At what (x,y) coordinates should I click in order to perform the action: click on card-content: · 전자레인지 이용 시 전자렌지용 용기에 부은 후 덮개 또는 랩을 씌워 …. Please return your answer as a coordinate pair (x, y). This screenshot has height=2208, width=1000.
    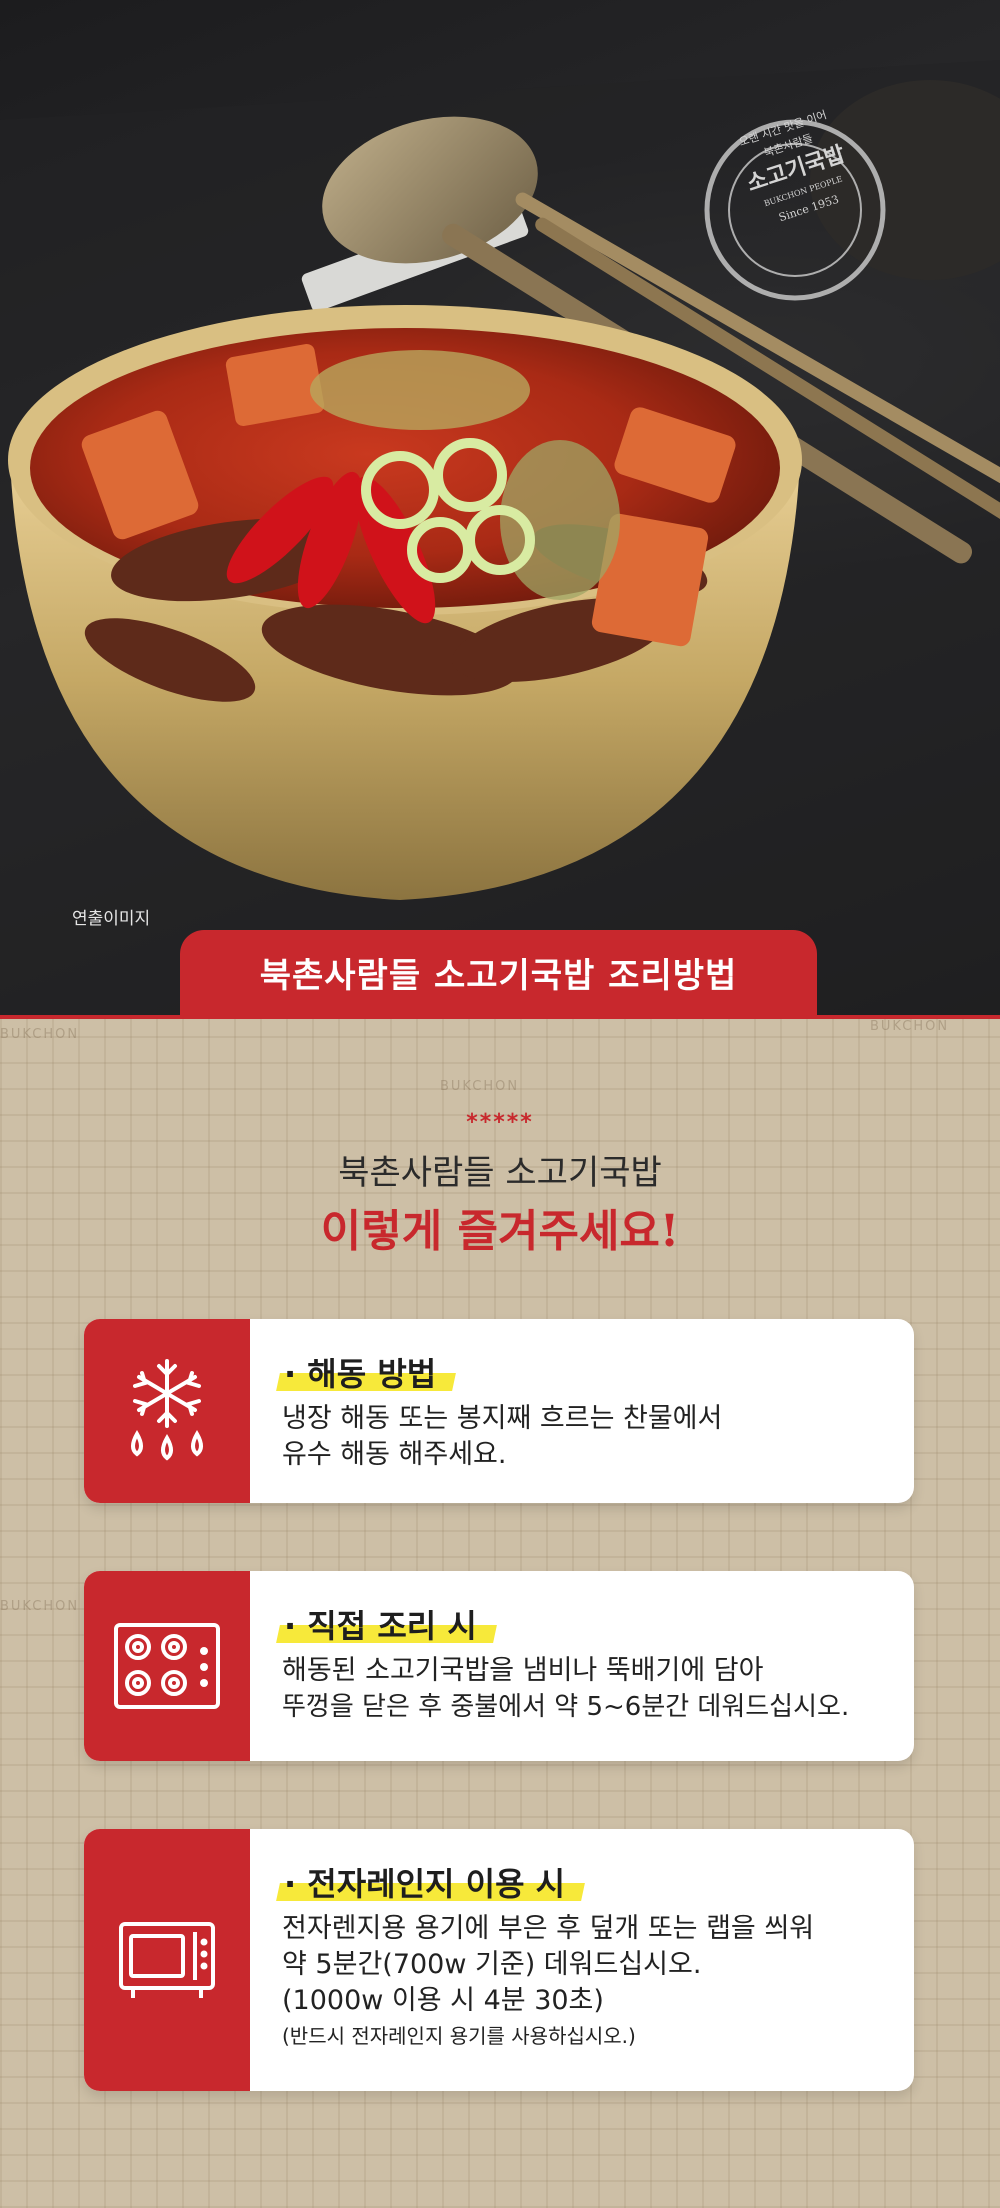
    Looking at the image, I should click on (590, 1955).